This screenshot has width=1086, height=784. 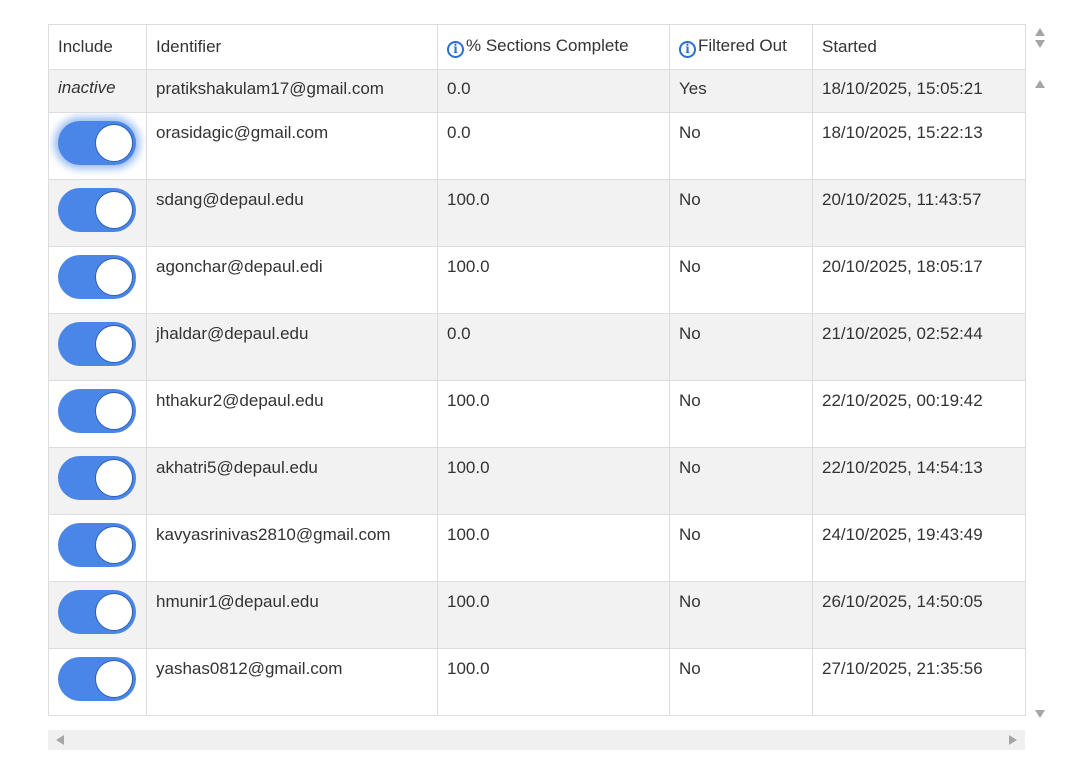 I want to click on started-cell: 20/10/2025, 18:05:17, so click(x=919, y=280).